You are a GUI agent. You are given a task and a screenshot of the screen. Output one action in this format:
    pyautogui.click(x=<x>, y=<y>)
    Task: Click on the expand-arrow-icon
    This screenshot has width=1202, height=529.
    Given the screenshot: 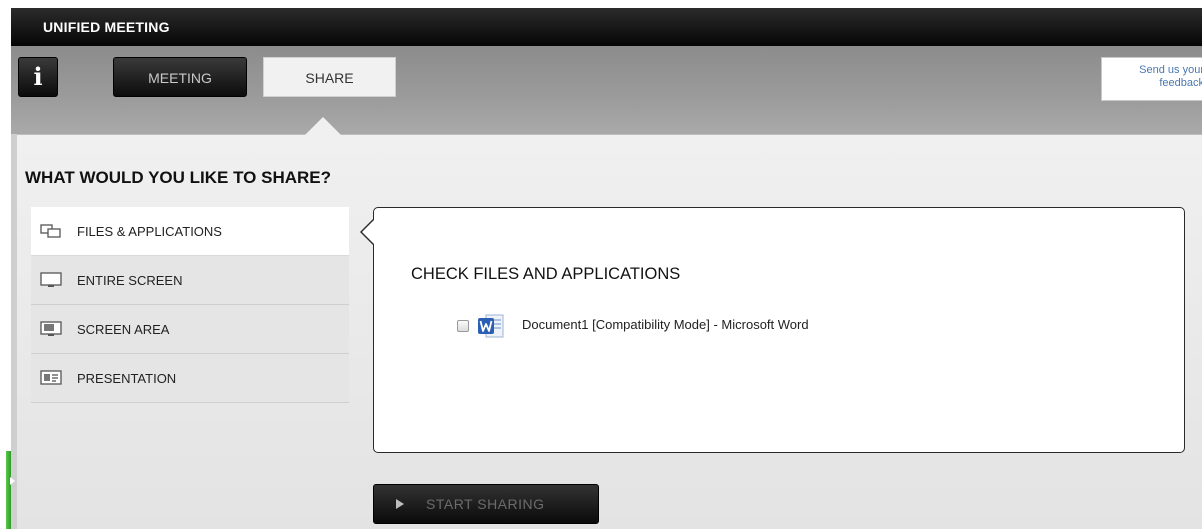 What is the action you would take?
    pyautogui.click(x=12, y=481)
    